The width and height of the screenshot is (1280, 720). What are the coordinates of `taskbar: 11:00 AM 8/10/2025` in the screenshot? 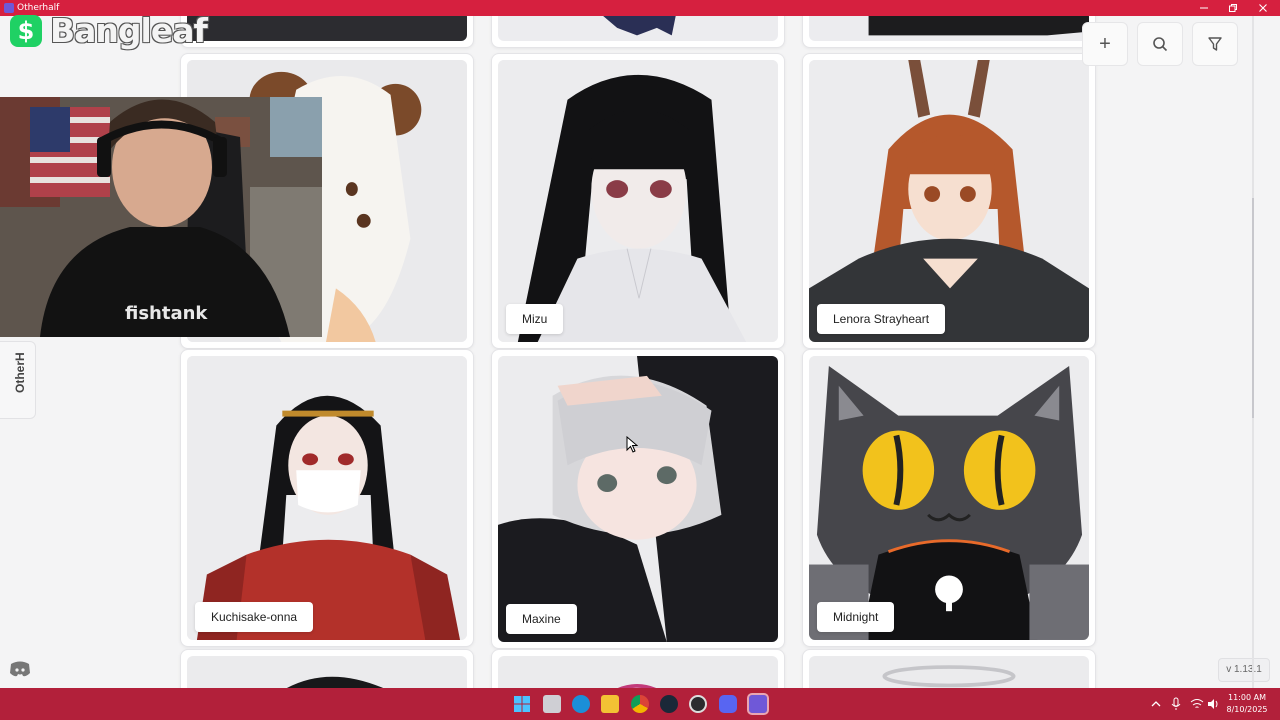 It's located at (640, 704).